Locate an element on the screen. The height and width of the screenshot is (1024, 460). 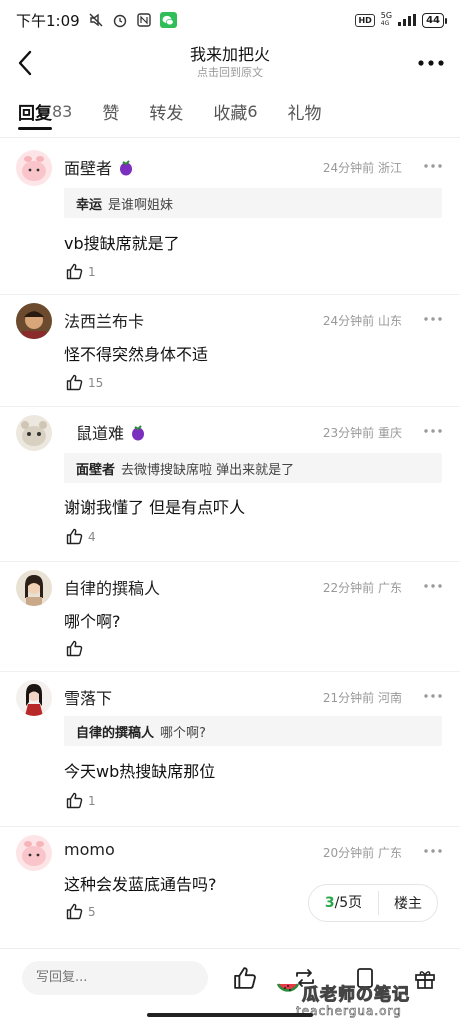
comment-item: 面壁者 24分钟前 浙江 幸运 是谁啊姐妹 vb搜缺席就是了 1 is located at coordinates (230, 218).